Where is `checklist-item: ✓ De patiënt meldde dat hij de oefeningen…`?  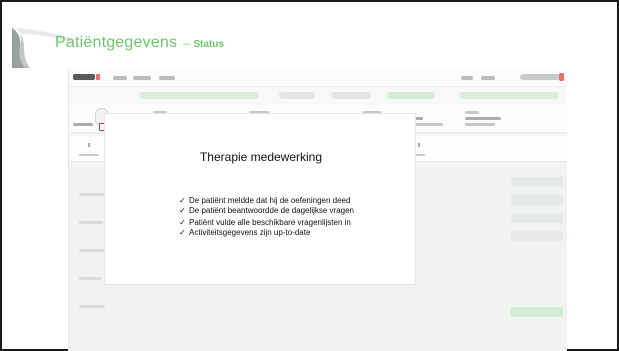 checklist-item: ✓ De patiënt meldde dat hij de oefeningen… is located at coordinates (266, 201).